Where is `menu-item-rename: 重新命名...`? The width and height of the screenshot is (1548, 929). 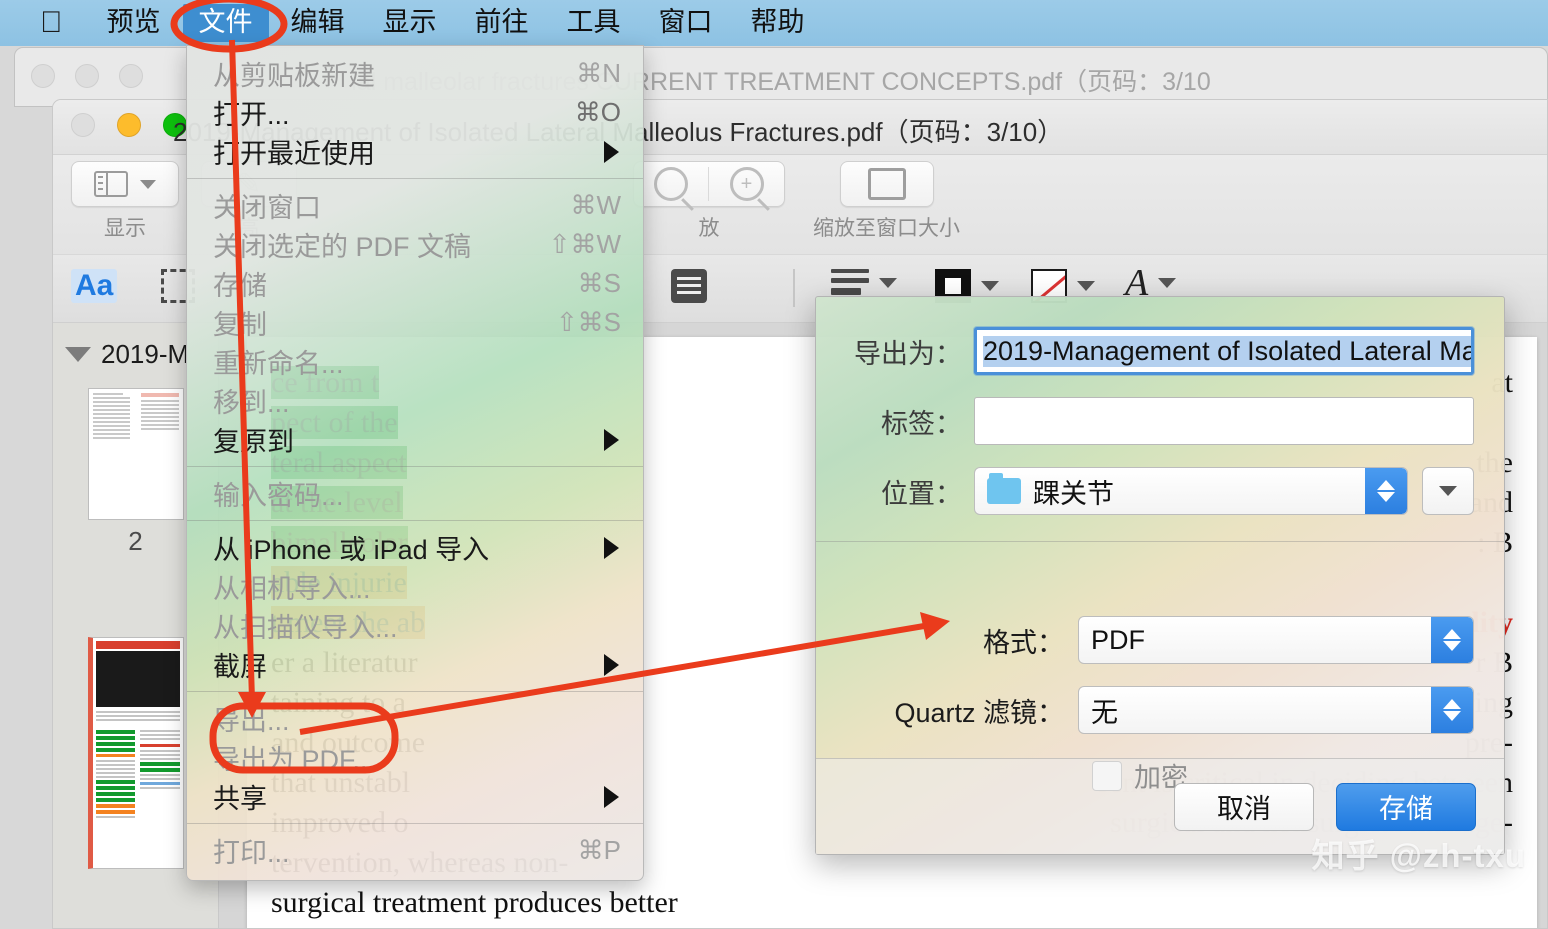
menu-item-rename: 重新命名... is located at coordinates (415, 361).